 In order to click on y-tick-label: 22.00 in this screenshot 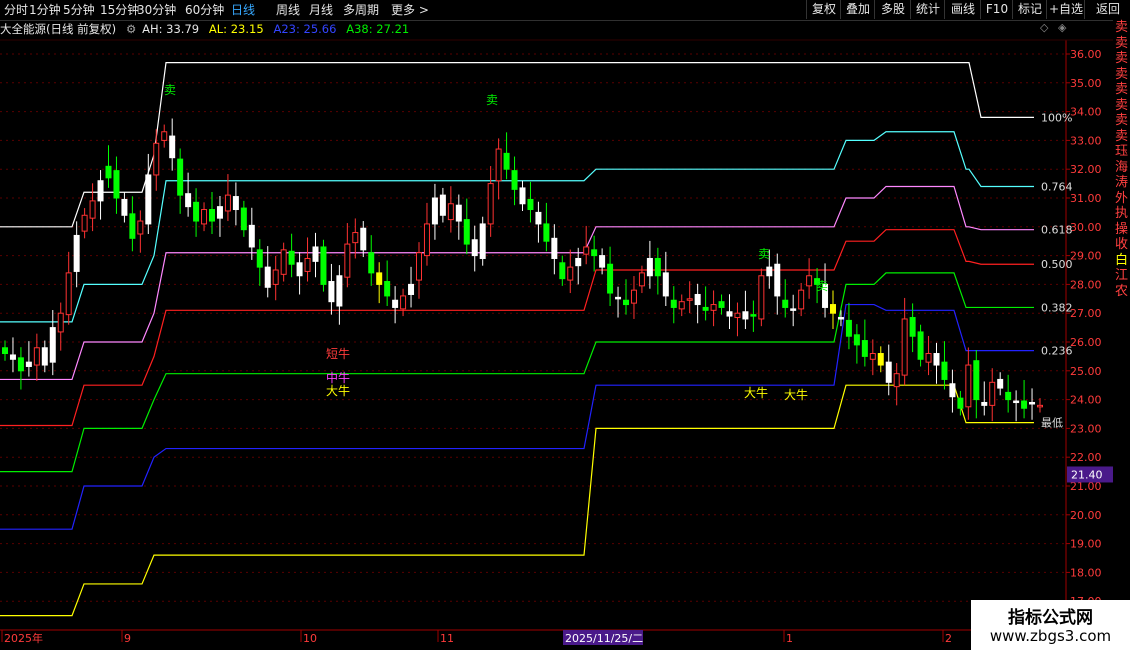, I will do `click(1086, 457)`.